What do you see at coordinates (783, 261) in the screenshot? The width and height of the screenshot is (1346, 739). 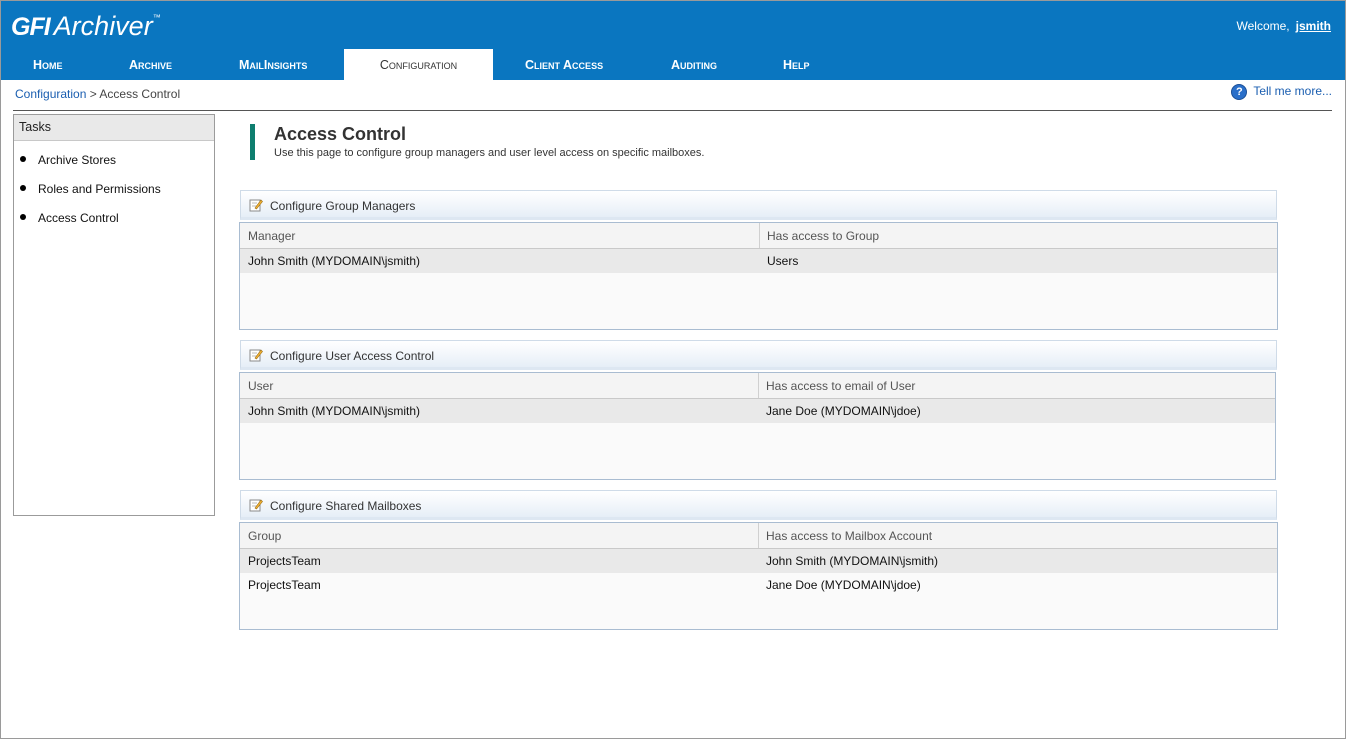 I see `cell-group: Users` at bounding box center [783, 261].